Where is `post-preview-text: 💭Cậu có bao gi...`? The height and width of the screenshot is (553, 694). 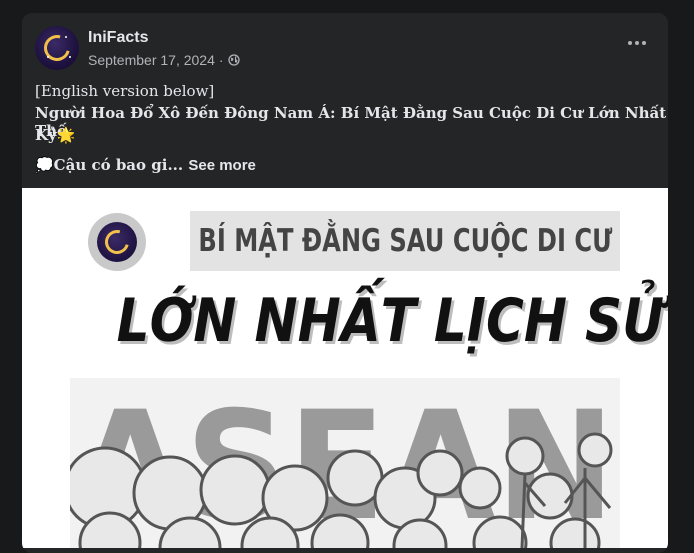
post-preview-text: 💭Cậu có bao gi... is located at coordinates (109, 165).